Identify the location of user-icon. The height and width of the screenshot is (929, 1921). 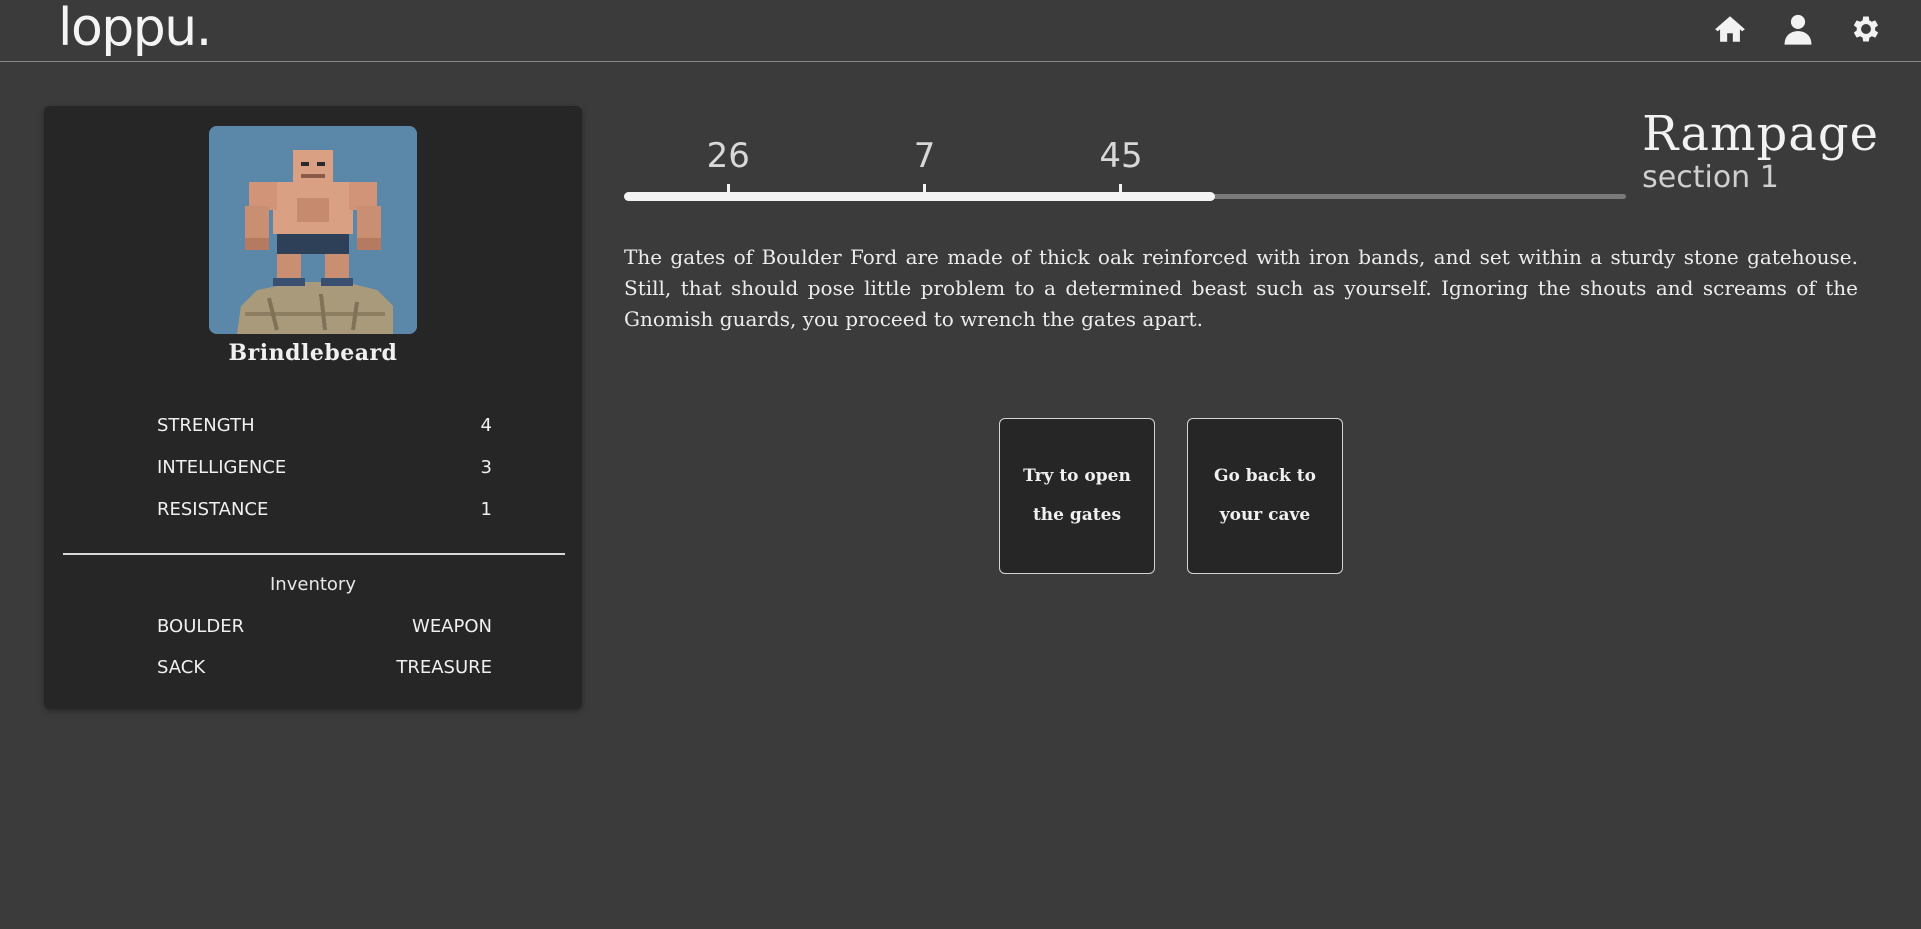
(1798, 29).